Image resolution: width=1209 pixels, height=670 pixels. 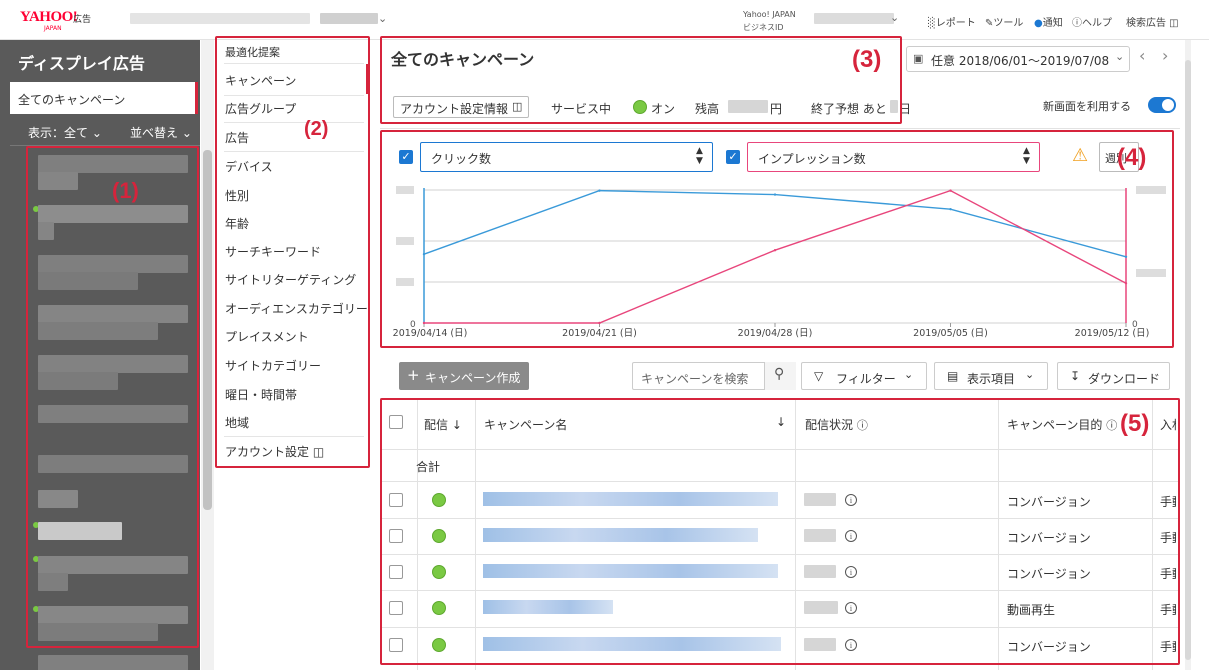 What do you see at coordinates (864, 376) in the screenshot?
I see `filter-button: ▽ フィルター ⌄` at bounding box center [864, 376].